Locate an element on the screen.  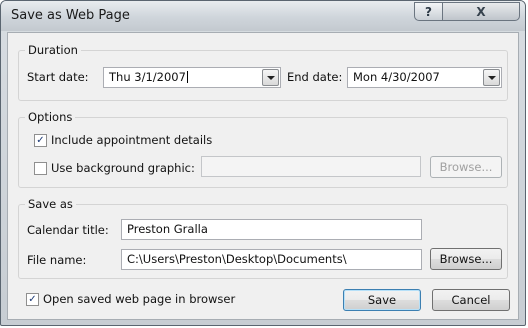
save-as-group-label: Save as is located at coordinates (50, 204).